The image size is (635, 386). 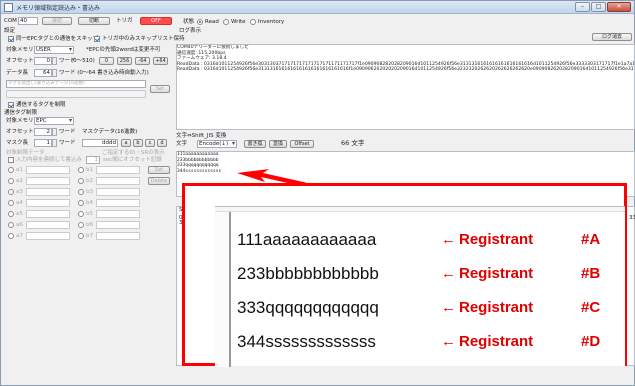 I want to click on multi-radio-b3, so click(x=81, y=192).